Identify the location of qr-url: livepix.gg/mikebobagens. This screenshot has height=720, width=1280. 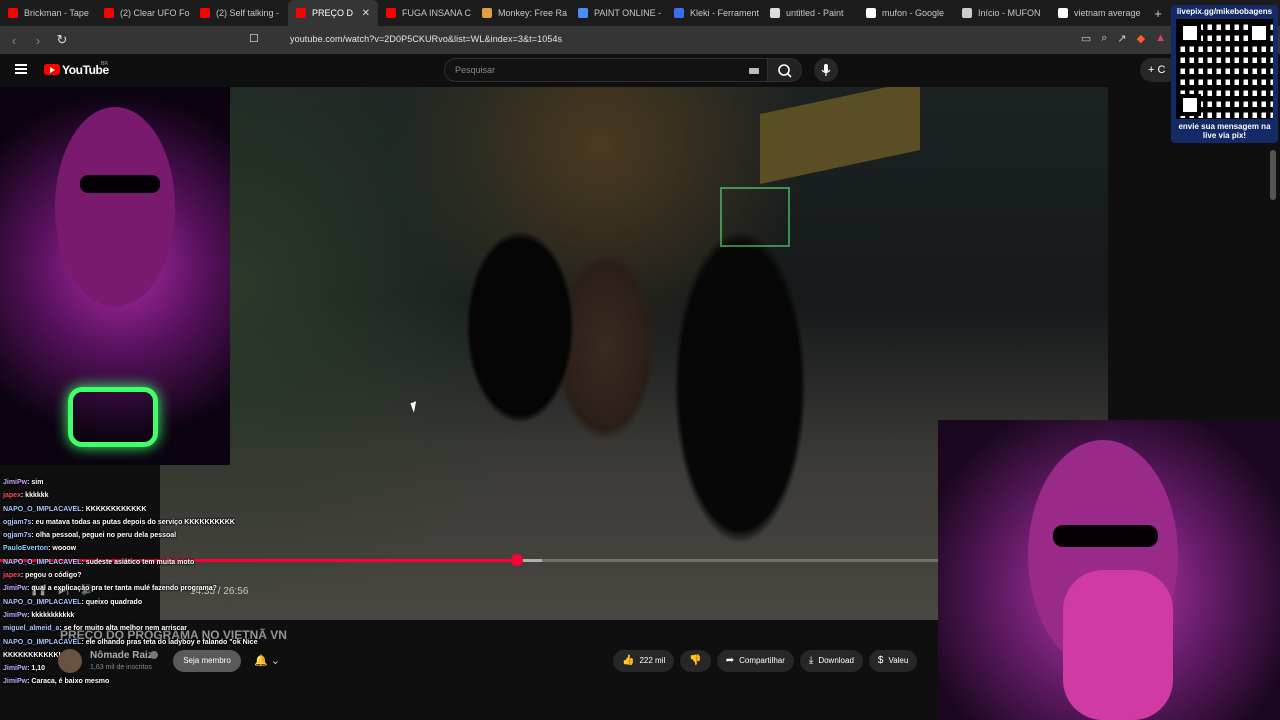
(1224, 11).